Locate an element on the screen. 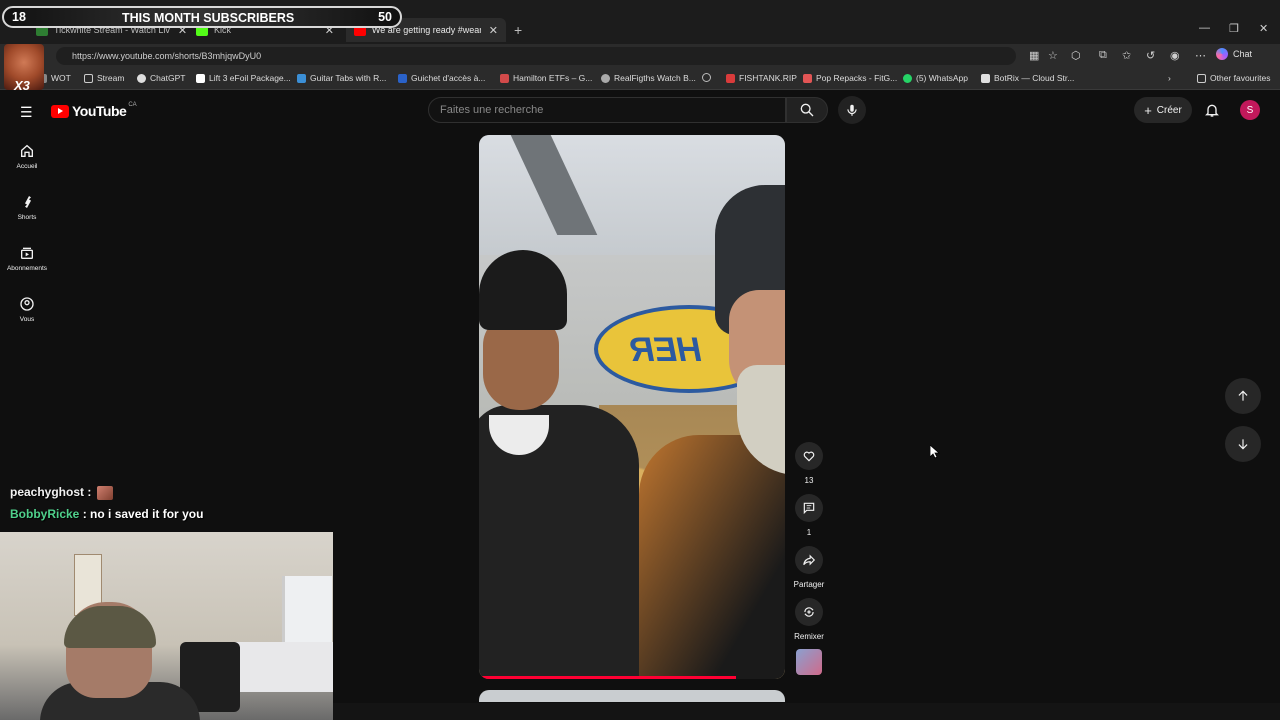 This screenshot has height=720, width=1280. remix-button is located at coordinates (809, 612).